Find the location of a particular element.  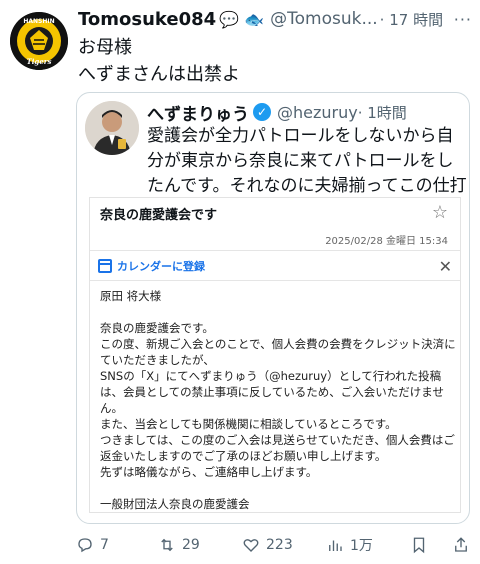

views-button: 1万 is located at coordinates (349, 545).